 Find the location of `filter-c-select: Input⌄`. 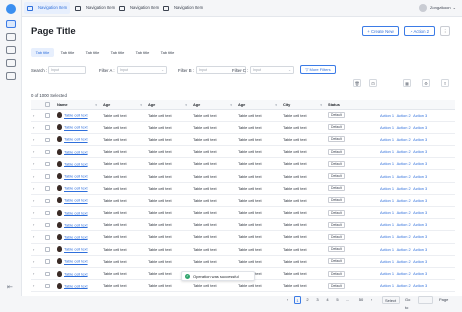

filter-c-select: Input⌄ is located at coordinates (272, 70).